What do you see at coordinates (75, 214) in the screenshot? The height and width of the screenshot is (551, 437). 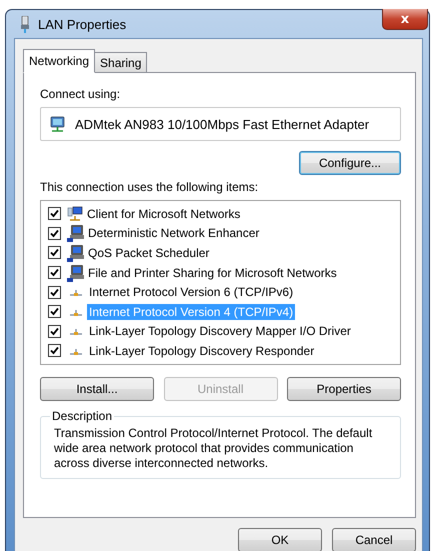 I see `network-client-icon` at bounding box center [75, 214].